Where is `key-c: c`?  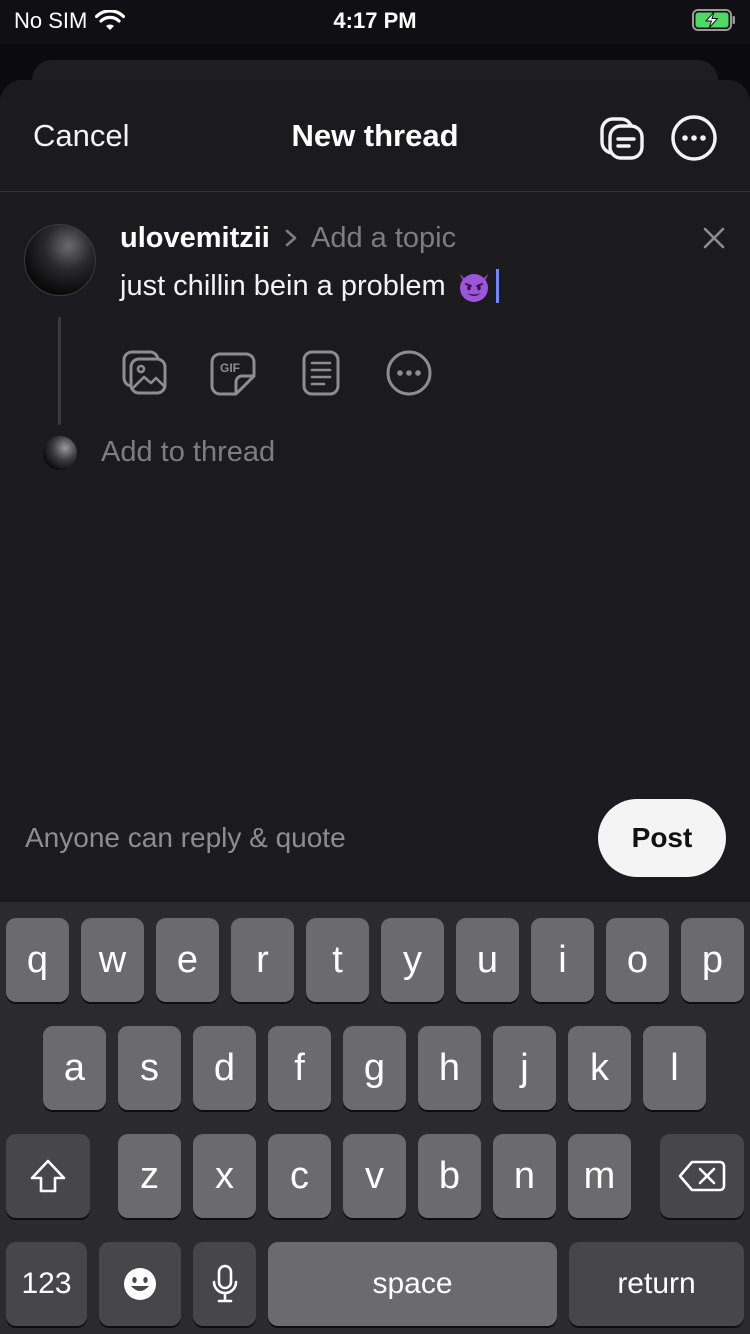 key-c: c is located at coordinates (299, 1176).